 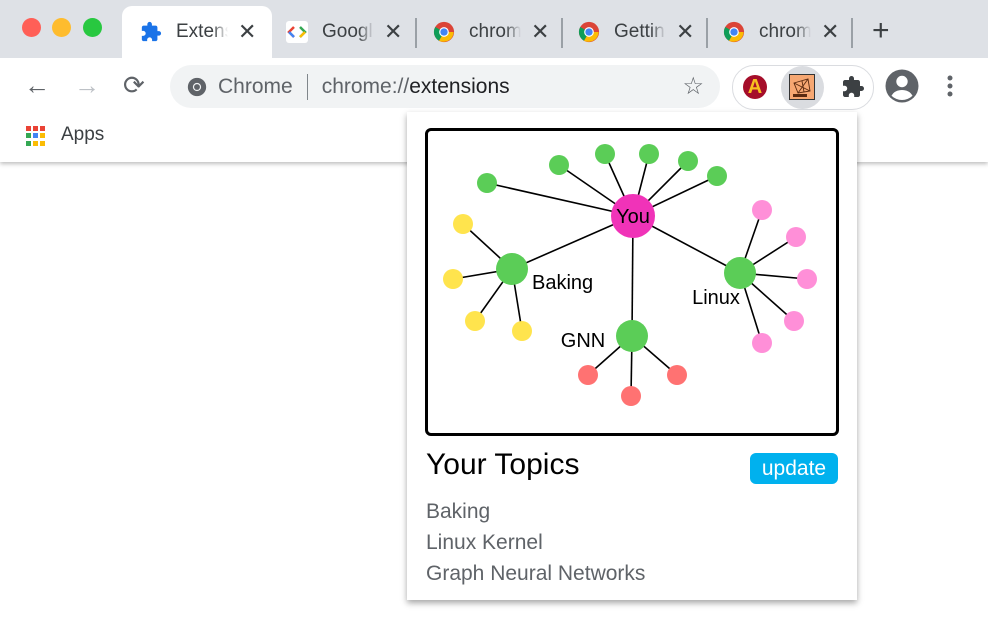 I want to click on topic-node-linux, so click(x=740, y=273).